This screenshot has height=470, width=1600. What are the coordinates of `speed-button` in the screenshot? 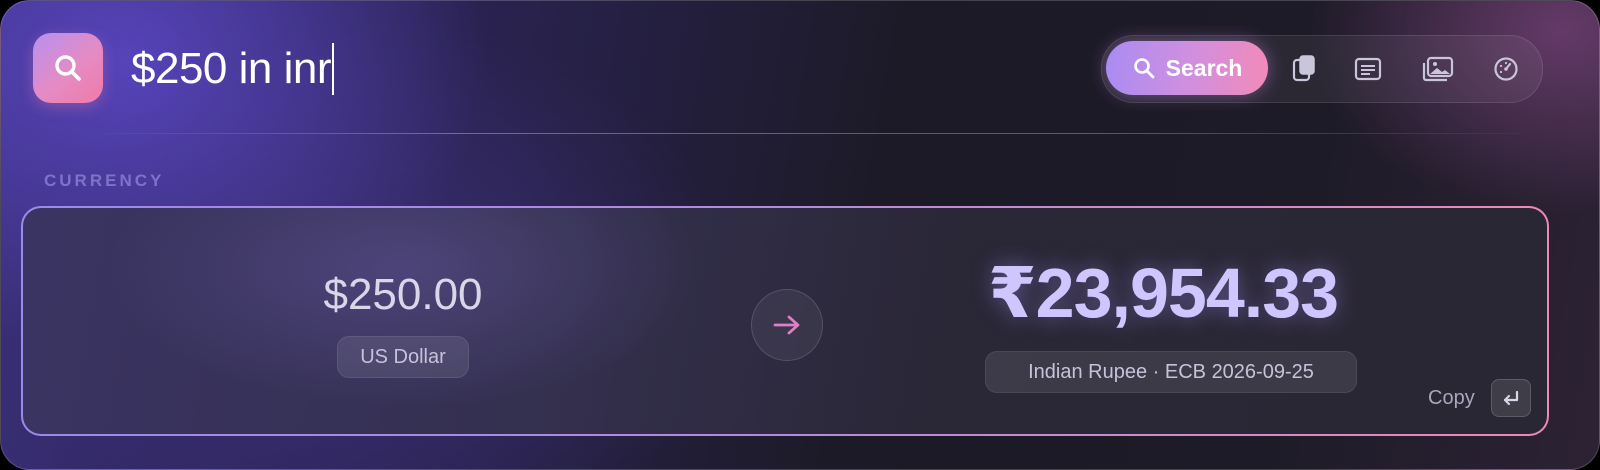 It's located at (1506, 69).